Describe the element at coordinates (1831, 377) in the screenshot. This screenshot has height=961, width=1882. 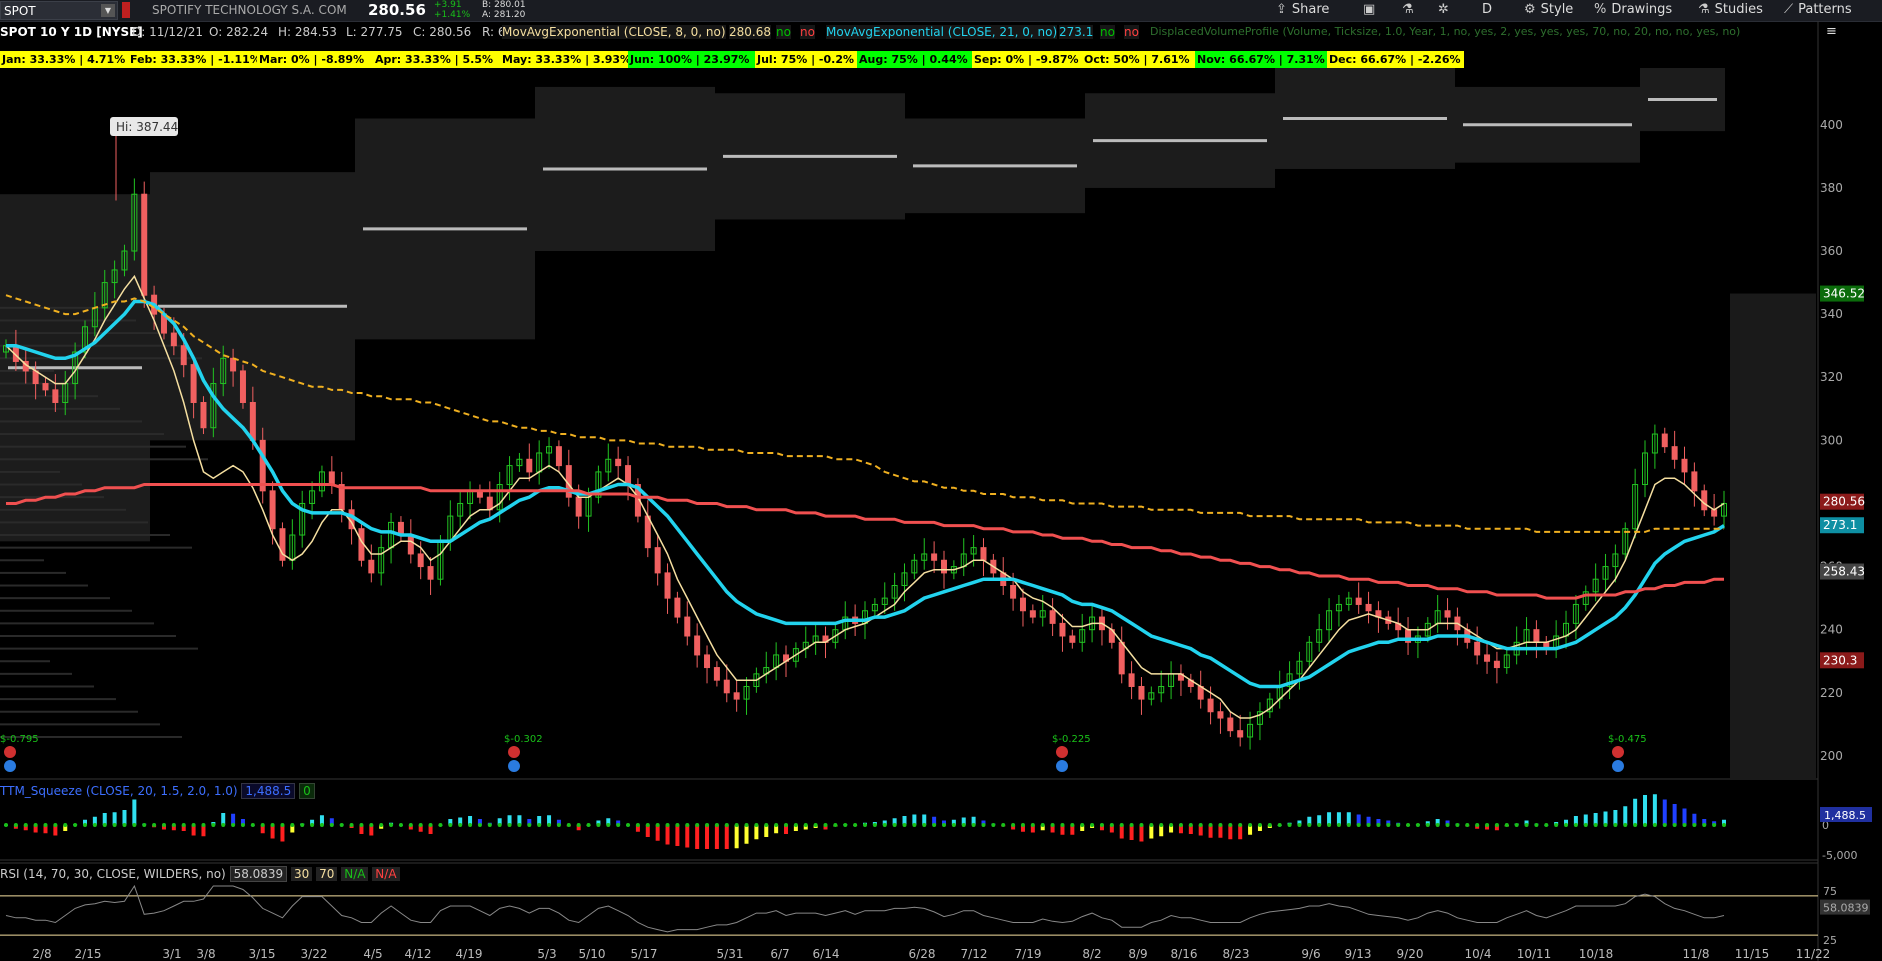
I see `y-tick-label: 320` at that location.